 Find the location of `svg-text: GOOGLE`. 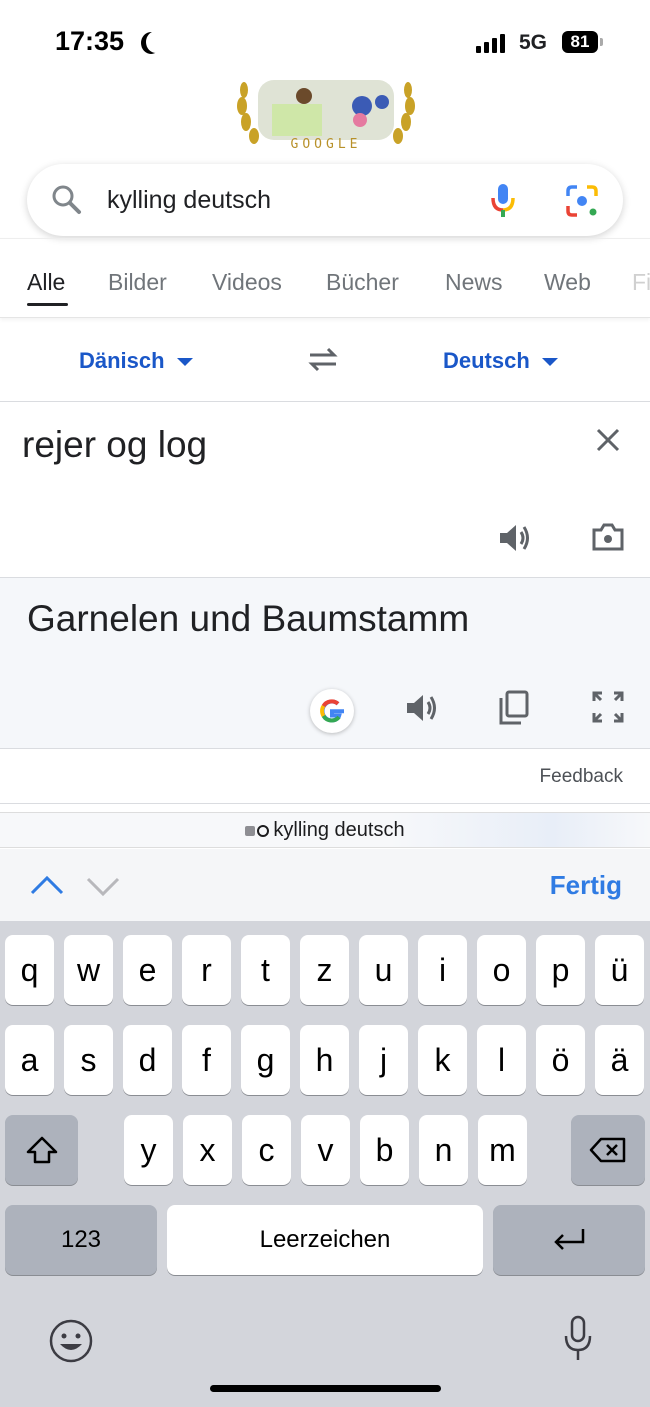

svg-text: GOOGLE is located at coordinates (326, 143).